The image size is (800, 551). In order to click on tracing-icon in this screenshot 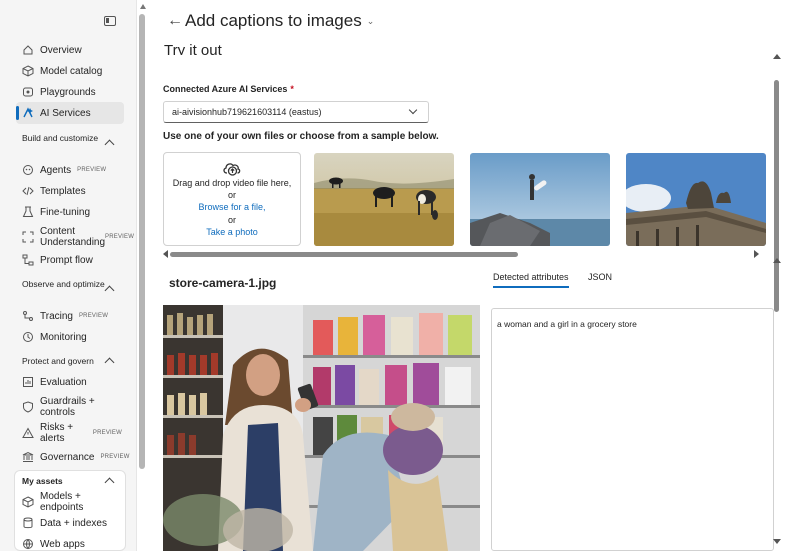, I will do `click(28, 316)`.